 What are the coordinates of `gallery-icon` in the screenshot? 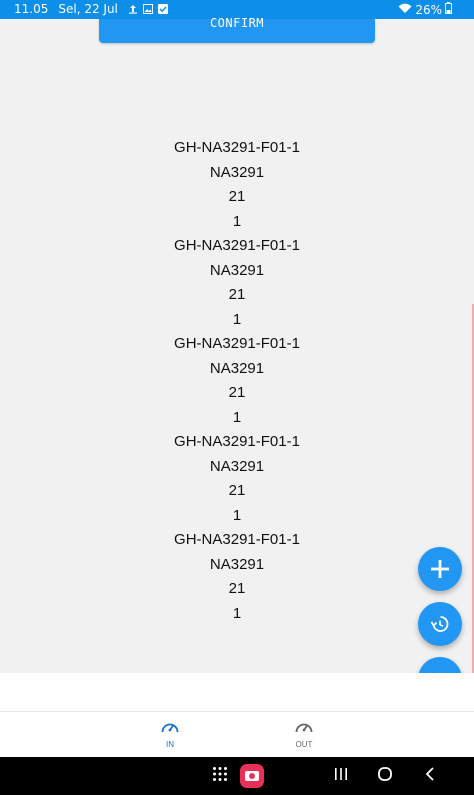 It's located at (147, 9).